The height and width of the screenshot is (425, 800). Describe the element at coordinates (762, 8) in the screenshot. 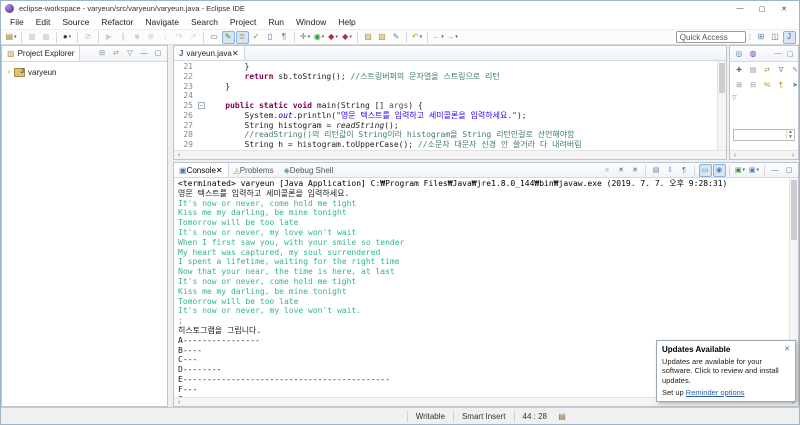

I see `maximize-window-button: ▢` at that location.